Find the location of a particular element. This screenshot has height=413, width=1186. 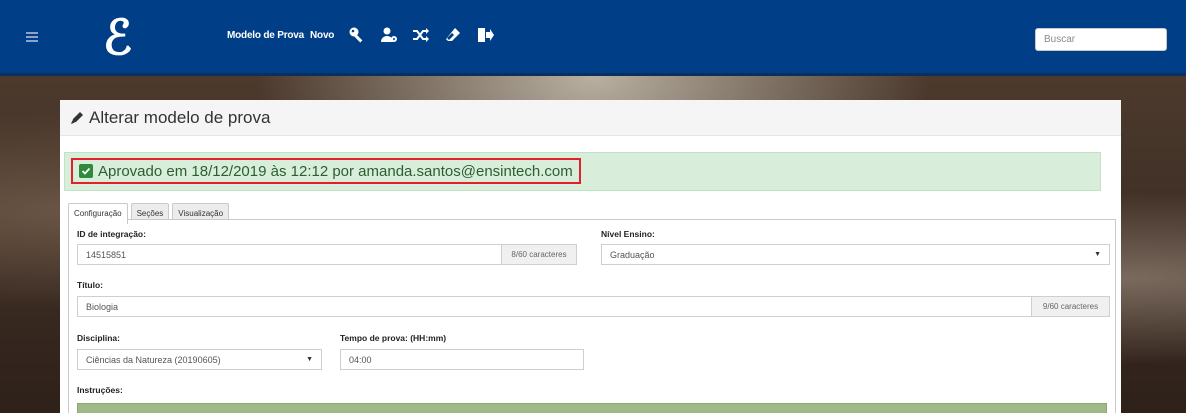

disciplina-select: Ciências da Natureza (20190605) ▼ is located at coordinates (199, 359).